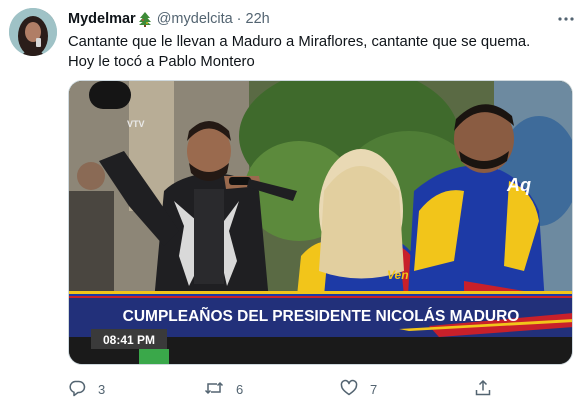 The height and width of the screenshot is (407, 588). I want to click on avatar, so click(33, 32).